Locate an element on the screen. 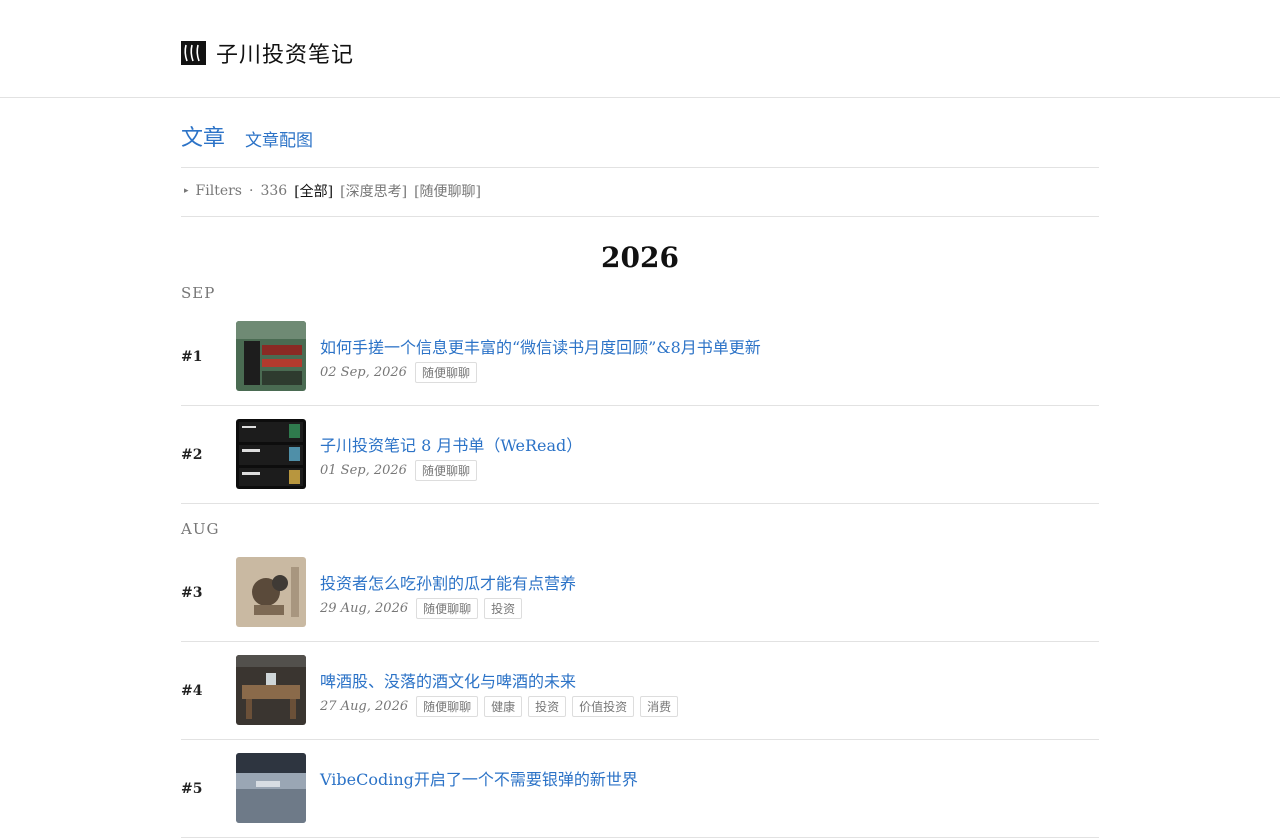 The image size is (1280, 838). post-meta: 29 Aug, 2026 随便聊聊 投资 is located at coordinates (421, 608).